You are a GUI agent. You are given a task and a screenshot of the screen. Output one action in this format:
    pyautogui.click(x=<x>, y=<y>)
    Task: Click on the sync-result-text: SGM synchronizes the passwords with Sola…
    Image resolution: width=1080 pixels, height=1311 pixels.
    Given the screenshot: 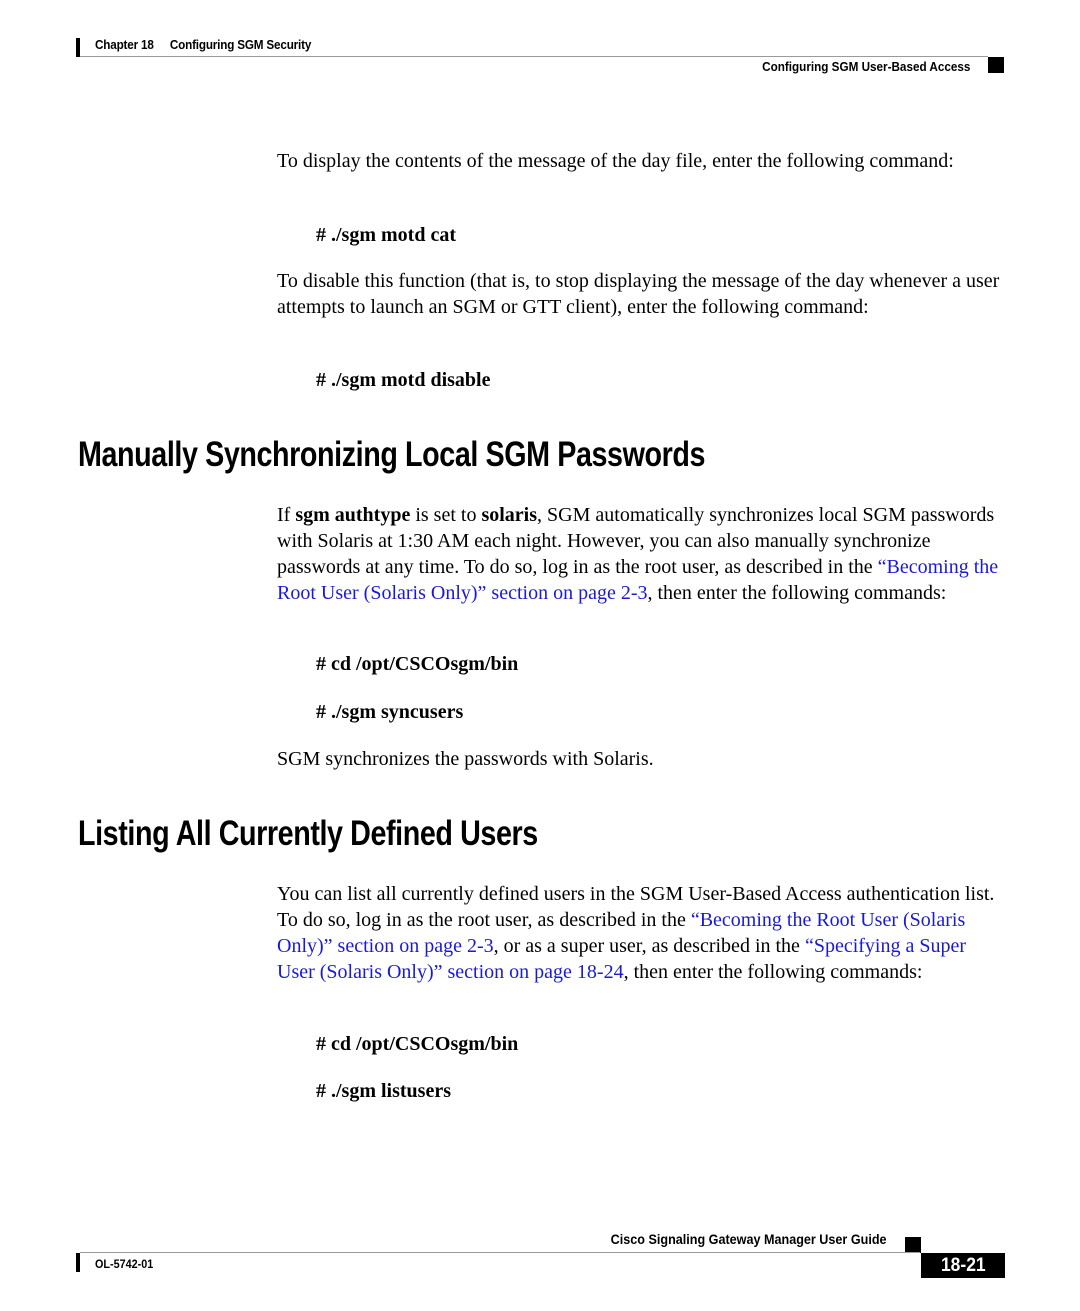 What is the action you would take?
    pyautogui.click(x=465, y=759)
    